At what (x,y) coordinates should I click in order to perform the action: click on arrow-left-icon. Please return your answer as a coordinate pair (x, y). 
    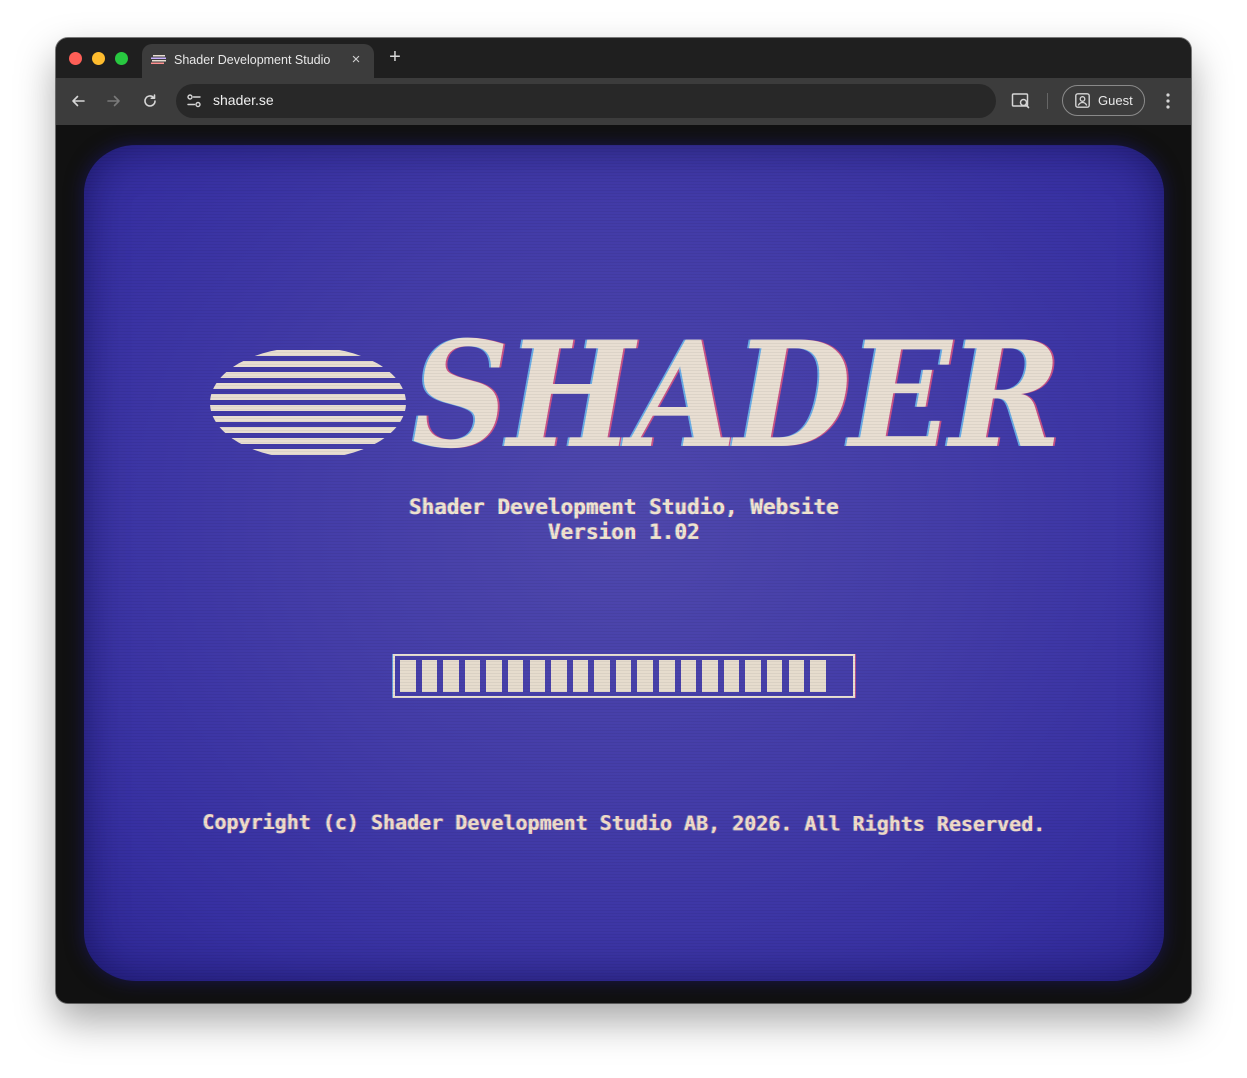
    Looking at the image, I should click on (78, 101).